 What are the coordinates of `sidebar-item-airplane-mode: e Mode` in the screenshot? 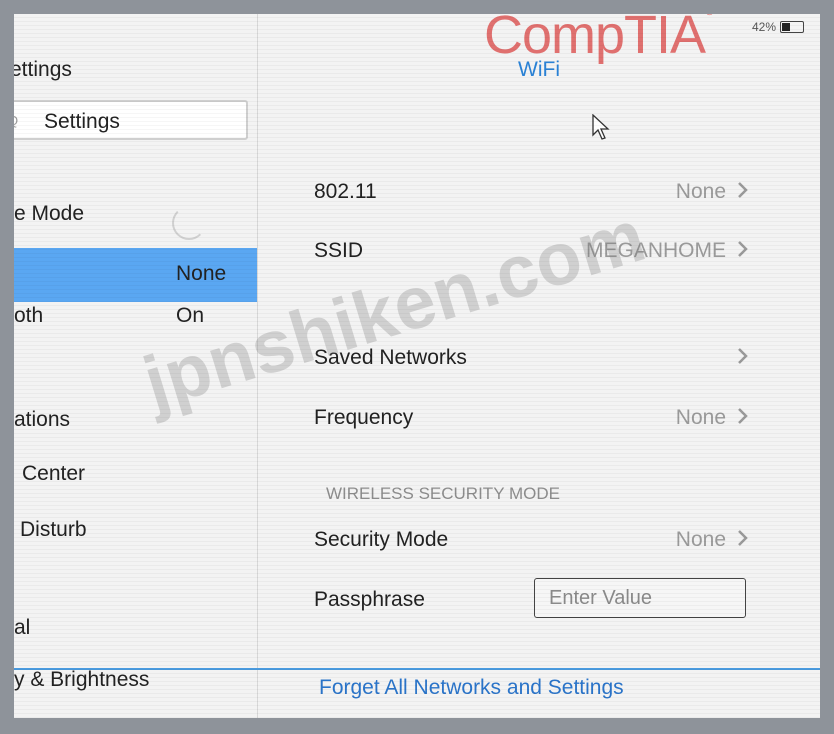 It's located at (135, 215).